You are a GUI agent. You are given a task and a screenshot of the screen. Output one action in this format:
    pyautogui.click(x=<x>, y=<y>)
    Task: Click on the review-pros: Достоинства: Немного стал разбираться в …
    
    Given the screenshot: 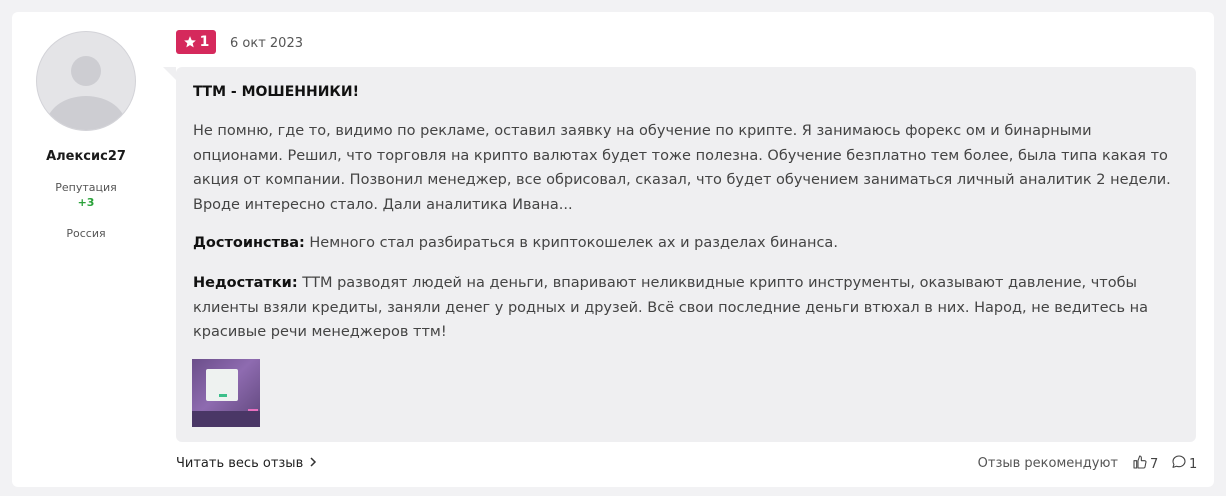 What is the action you would take?
    pyautogui.click(x=688, y=243)
    